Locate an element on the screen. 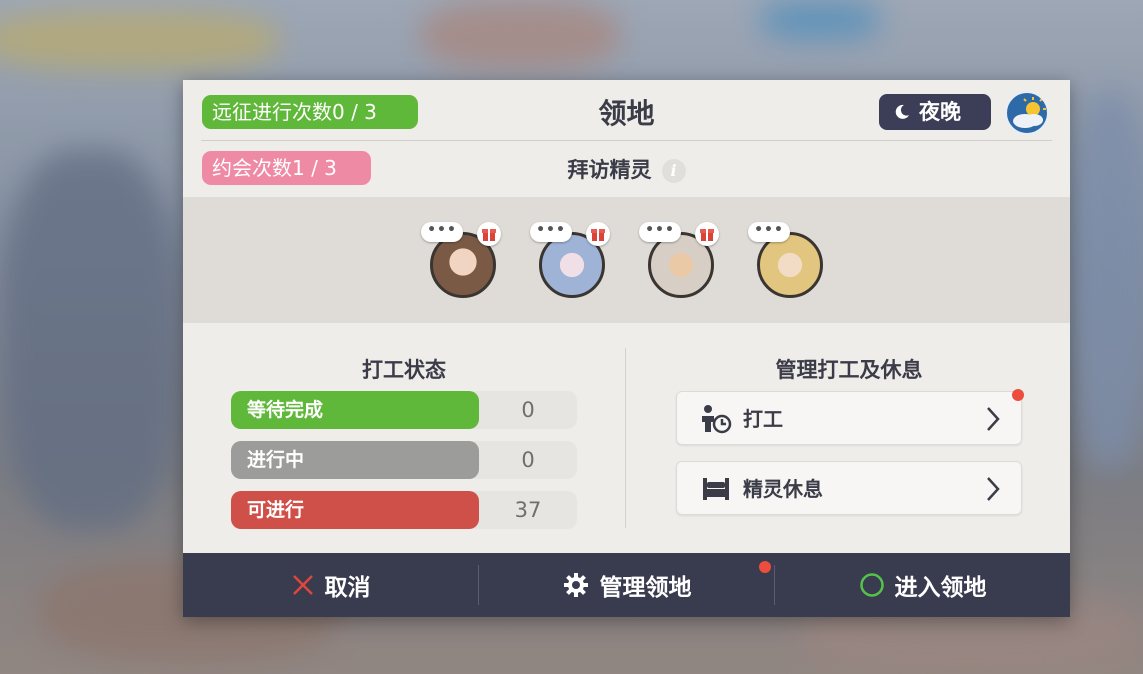 The width and height of the screenshot is (1143, 674). manage-work-rest-title: 管理打工及休息 is located at coordinates (849, 370).